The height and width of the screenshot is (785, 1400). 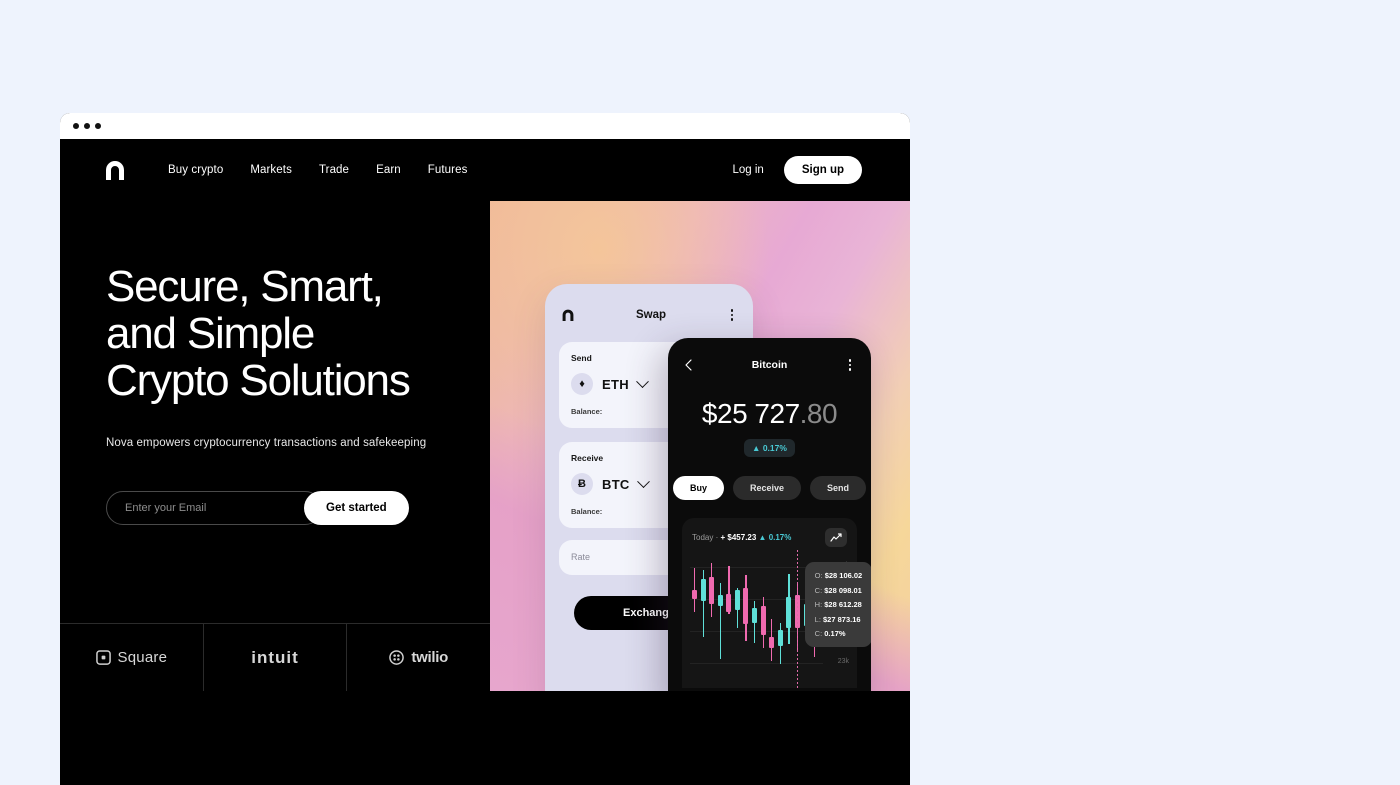 I want to click on primary-nav: Buy crypto Markets Trade Earn Futures, so click(x=317, y=170).